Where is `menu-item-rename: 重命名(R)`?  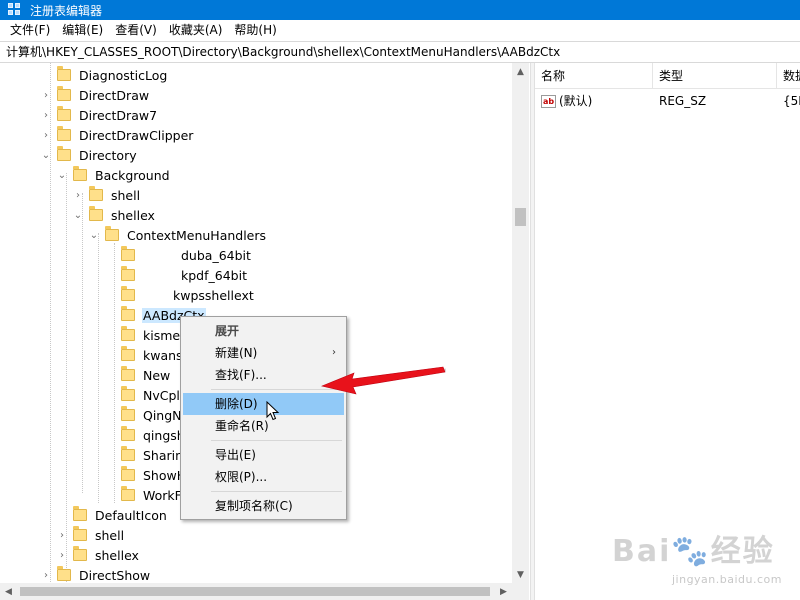
menu-item-rename: 重命名(R) is located at coordinates (263, 426).